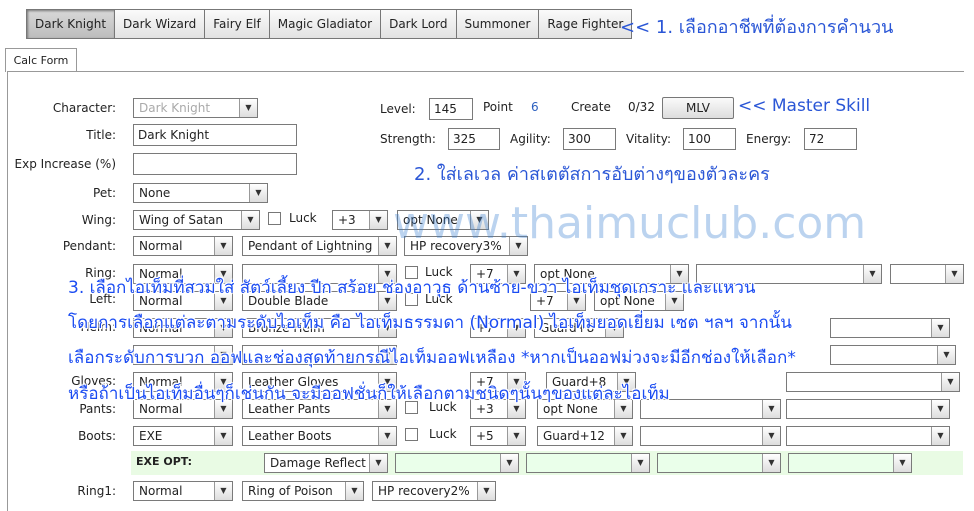  Describe the element at coordinates (70, 24) in the screenshot. I see `tab-dark-knight: Dark Knight` at that location.